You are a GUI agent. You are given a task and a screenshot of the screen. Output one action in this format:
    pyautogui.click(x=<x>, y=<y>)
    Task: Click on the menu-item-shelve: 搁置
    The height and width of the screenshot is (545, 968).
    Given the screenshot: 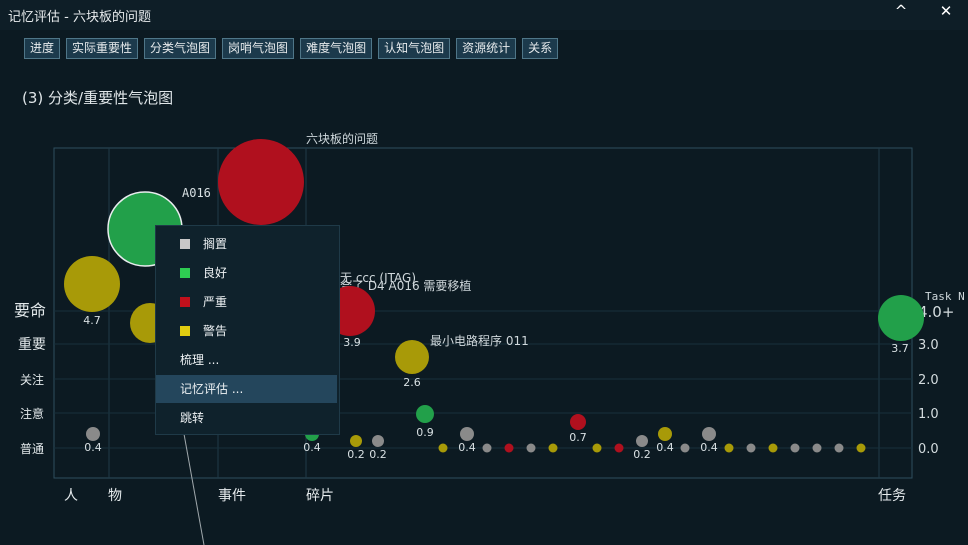 What is the action you would take?
    pyautogui.click(x=246, y=244)
    